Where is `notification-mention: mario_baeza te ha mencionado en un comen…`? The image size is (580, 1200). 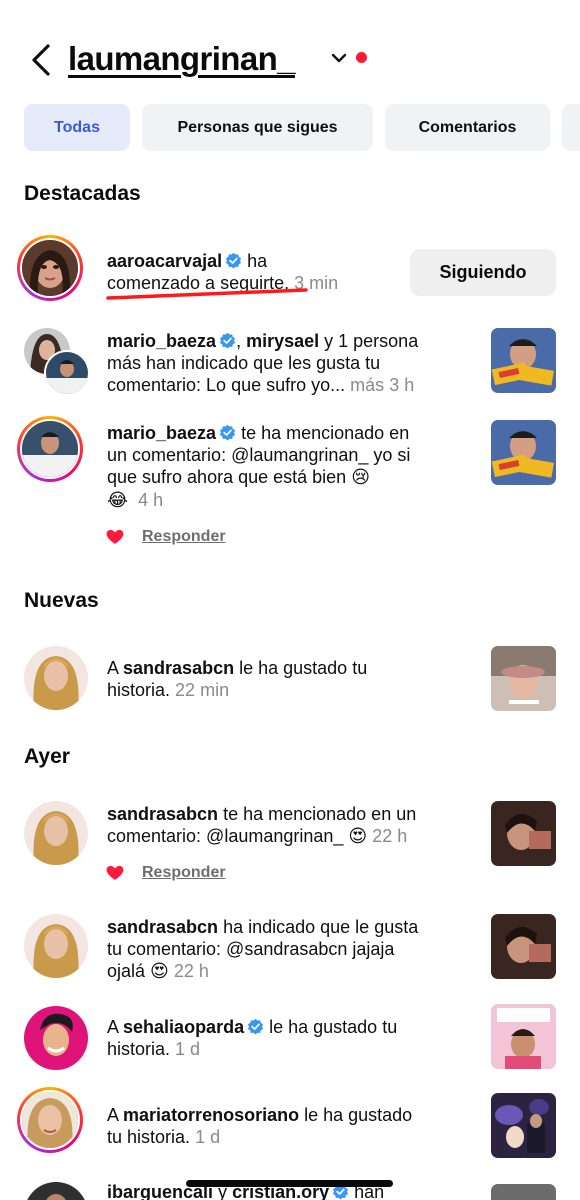 notification-mention: mario_baeza te ha mencionado en un comen… is located at coordinates (290, 486).